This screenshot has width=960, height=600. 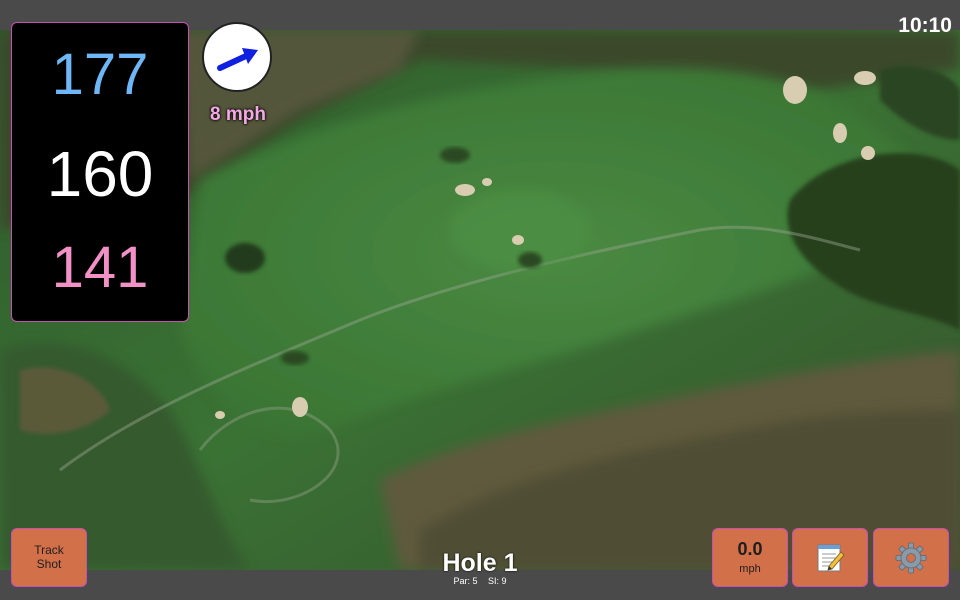 I want to click on distance-center: 160, so click(x=100, y=174).